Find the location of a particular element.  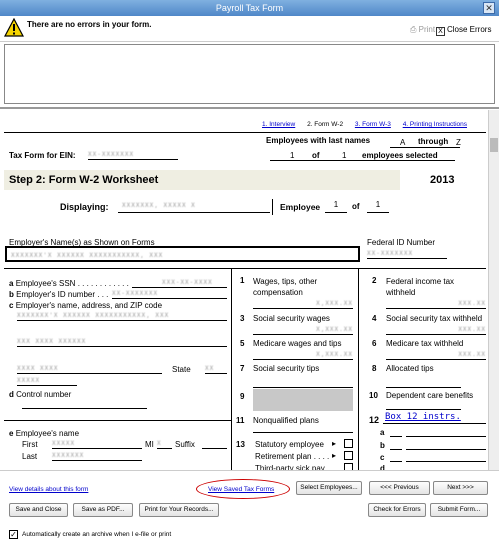

box7-num: 7 is located at coordinates (242, 368).